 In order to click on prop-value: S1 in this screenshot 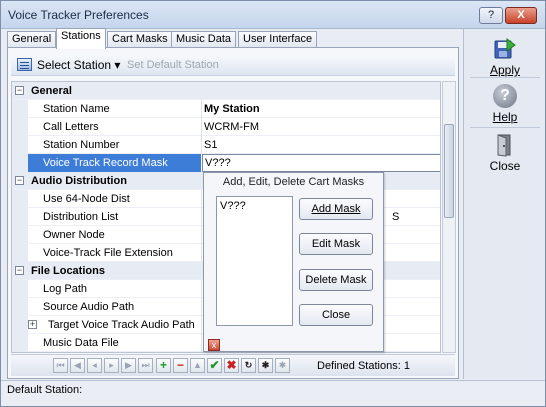, I will do `click(210, 145)`.